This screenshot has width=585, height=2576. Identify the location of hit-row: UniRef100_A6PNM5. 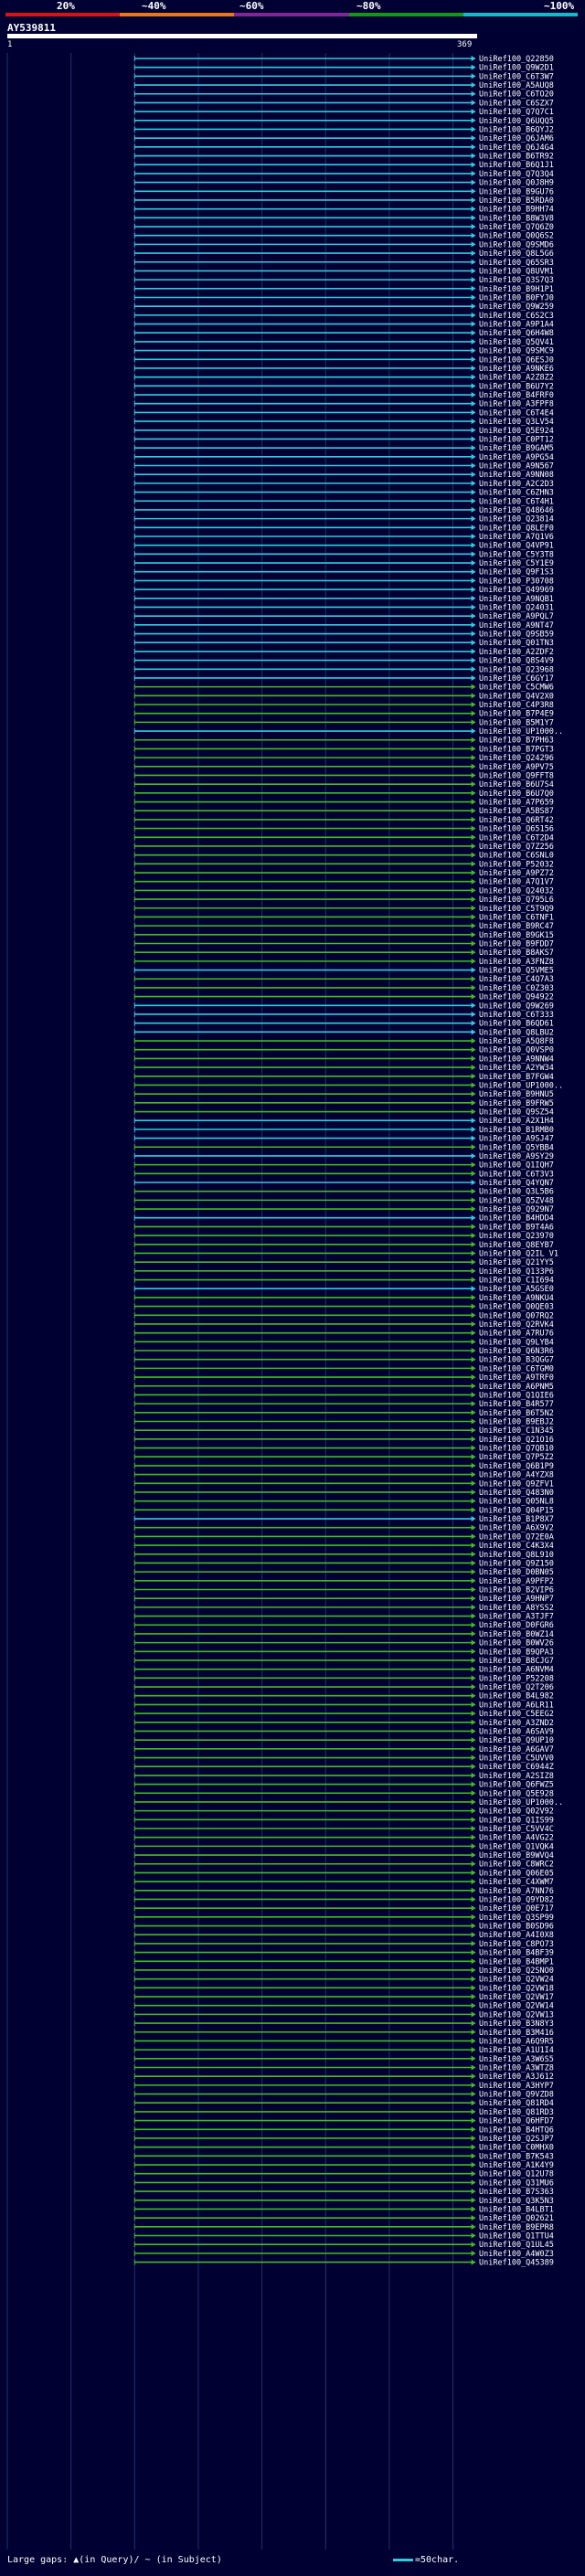
(343, 1387).